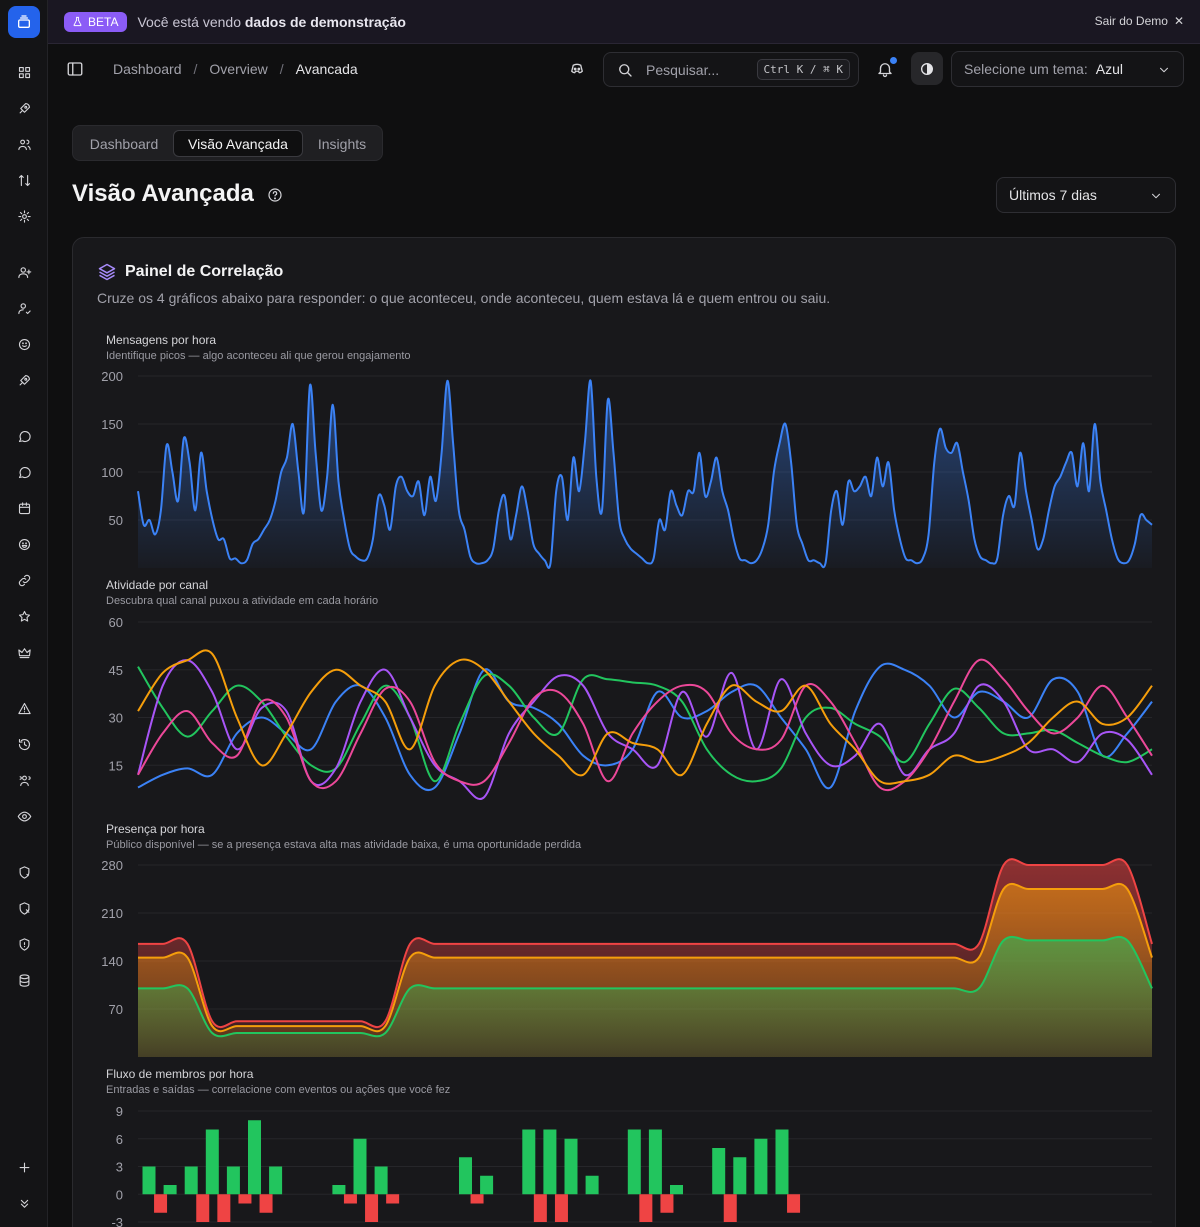 This screenshot has width=1200, height=1227. What do you see at coordinates (1156, 196) in the screenshot?
I see `chevron-down-icon` at bounding box center [1156, 196].